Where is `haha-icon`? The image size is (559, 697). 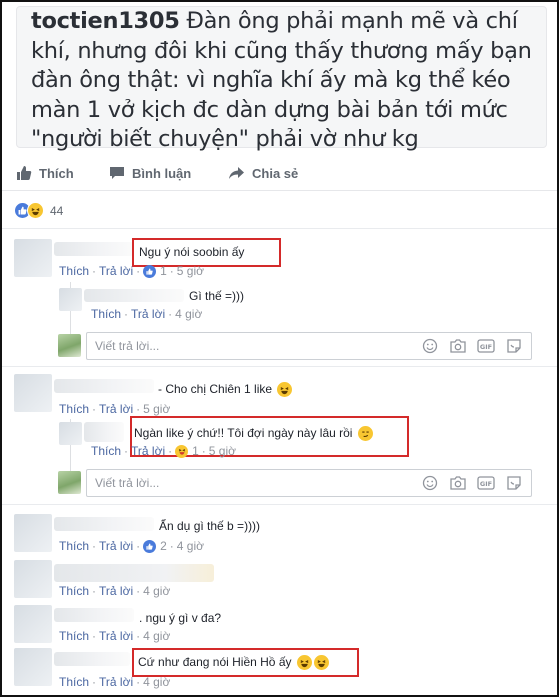 haha-icon is located at coordinates (182, 451).